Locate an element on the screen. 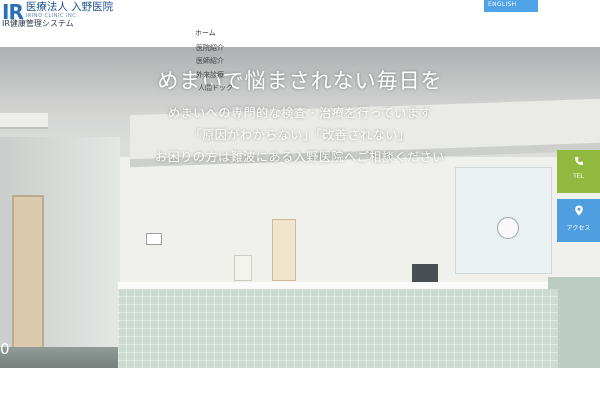  clinic-name: 医療法人 入野医院 is located at coordinates (69, 7).